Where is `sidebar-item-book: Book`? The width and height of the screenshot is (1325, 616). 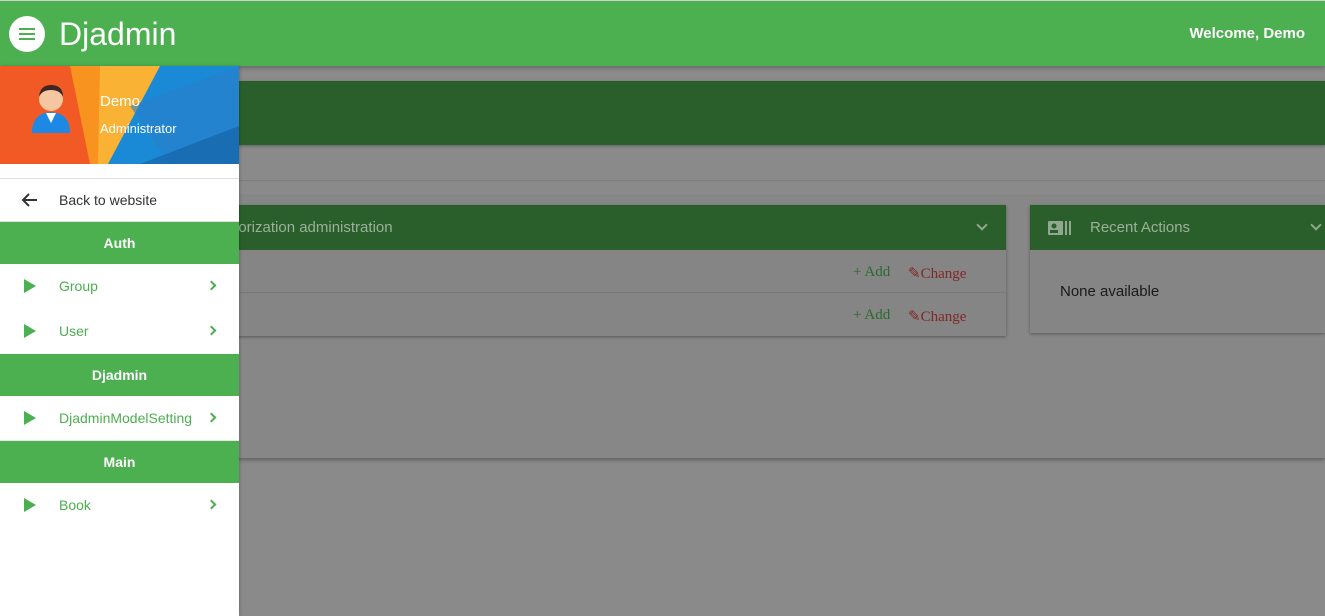
sidebar-item-book: Book is located at coordinates (119, 505).